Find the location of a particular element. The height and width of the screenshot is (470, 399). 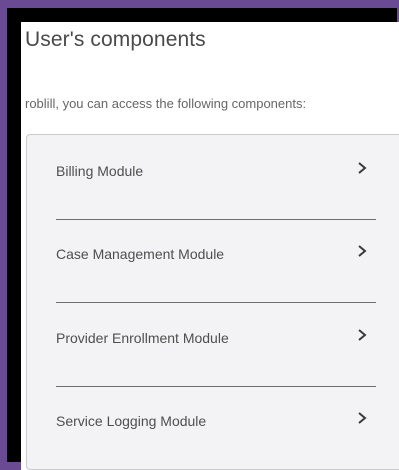

component-item-billing: Billing Module is located at coordinates (216, 171).